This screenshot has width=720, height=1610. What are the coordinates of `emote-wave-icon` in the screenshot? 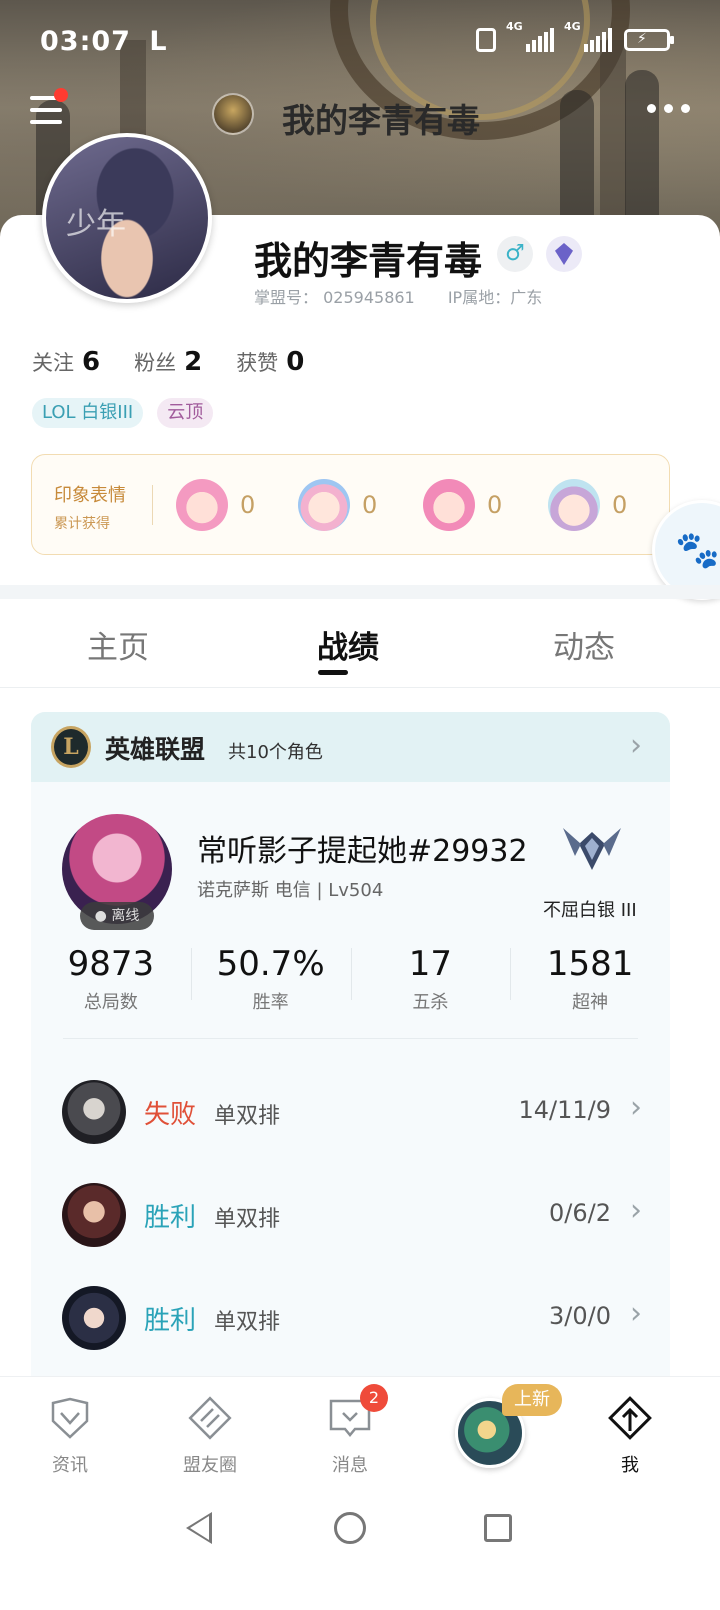 It's located at (324, 505).